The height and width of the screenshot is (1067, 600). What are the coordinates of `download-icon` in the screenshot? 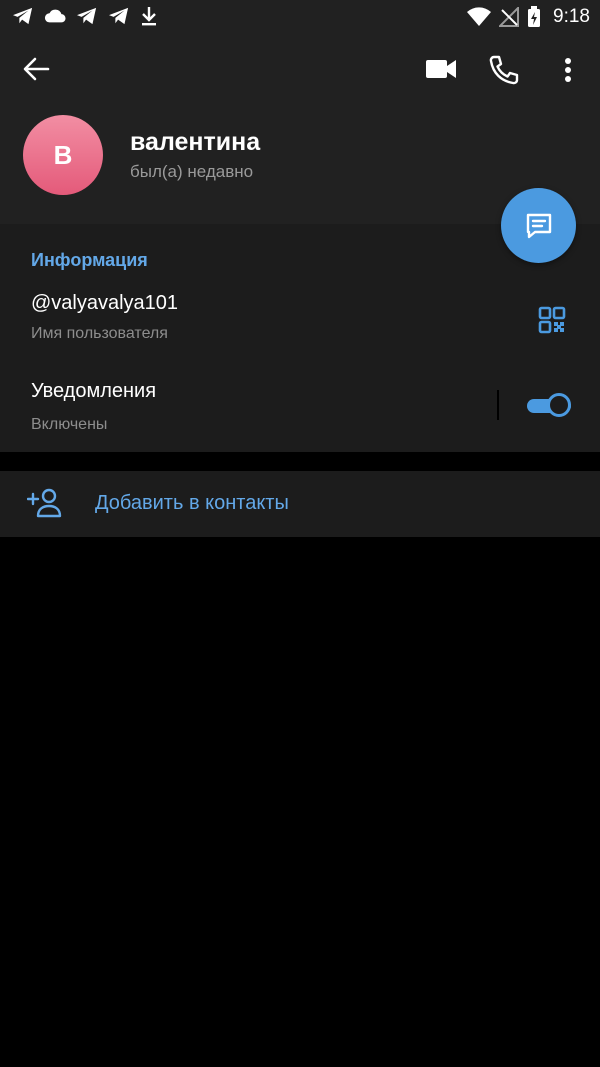 It's located at (149, 16).